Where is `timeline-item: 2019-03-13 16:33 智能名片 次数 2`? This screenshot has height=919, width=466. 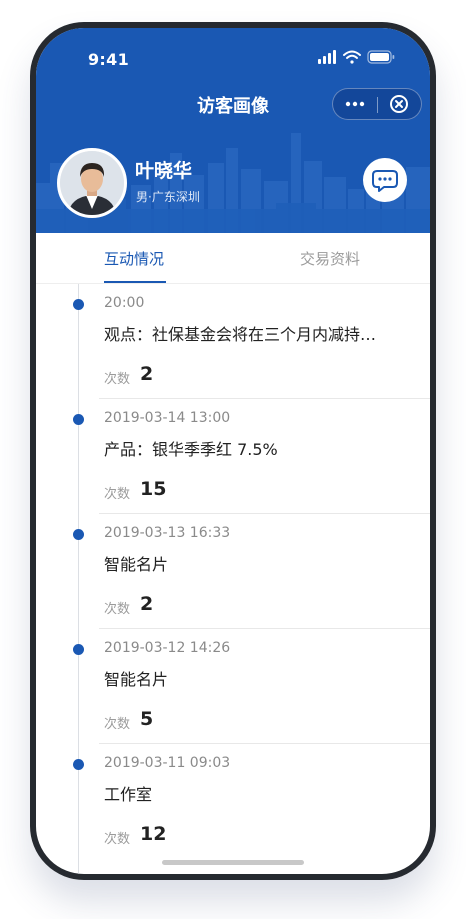 timeline-item: 2019-03-13 16:33 智能名片 次数 2 is located at coordinates (233, 571).